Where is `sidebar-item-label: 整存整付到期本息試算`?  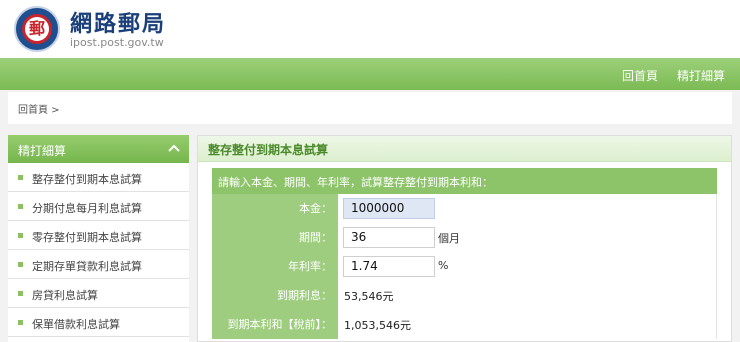
sidebar-item-label: 整存整付到期本息試算 is located at coordinates (87, 179).